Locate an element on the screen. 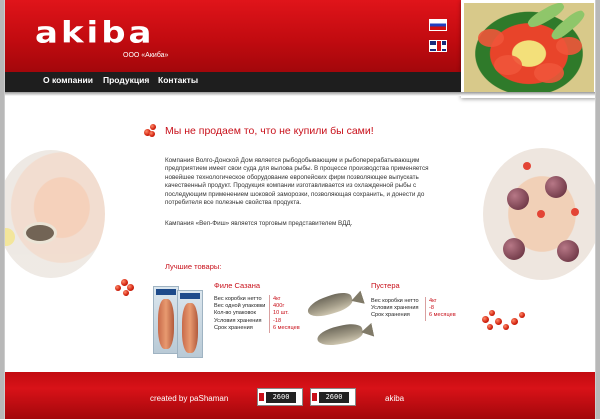  product-image-carp-fillet is located at coordinates (179, 322).